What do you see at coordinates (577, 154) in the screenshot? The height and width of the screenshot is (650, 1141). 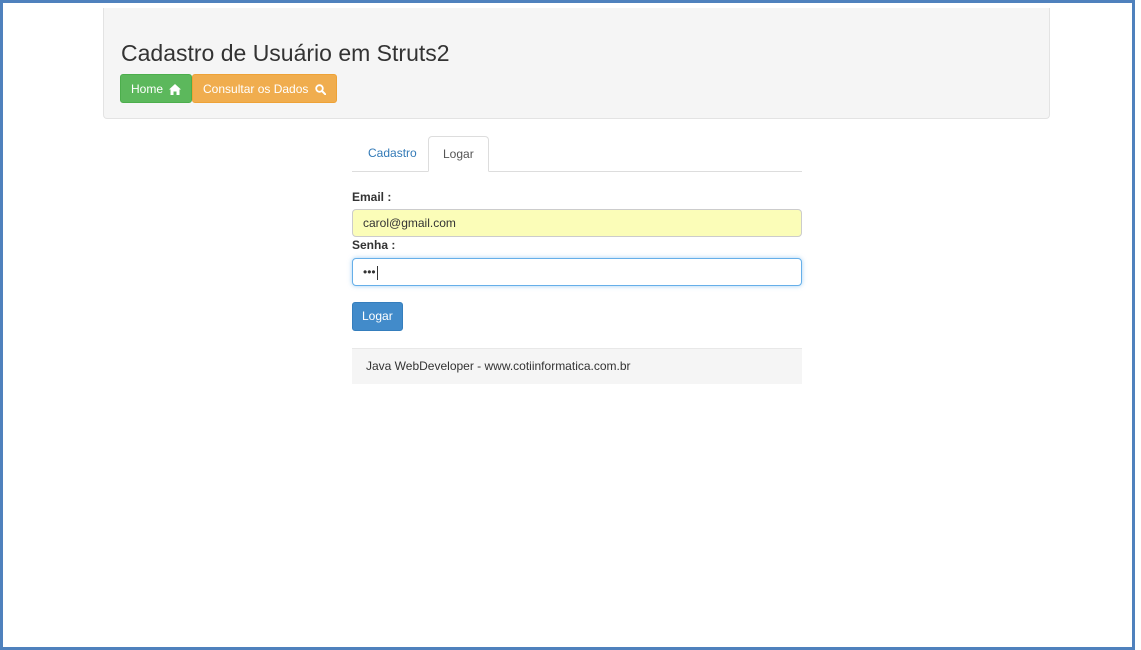 I see `login-tabs: Cadastro Logar` at bounding box center [577, 154].